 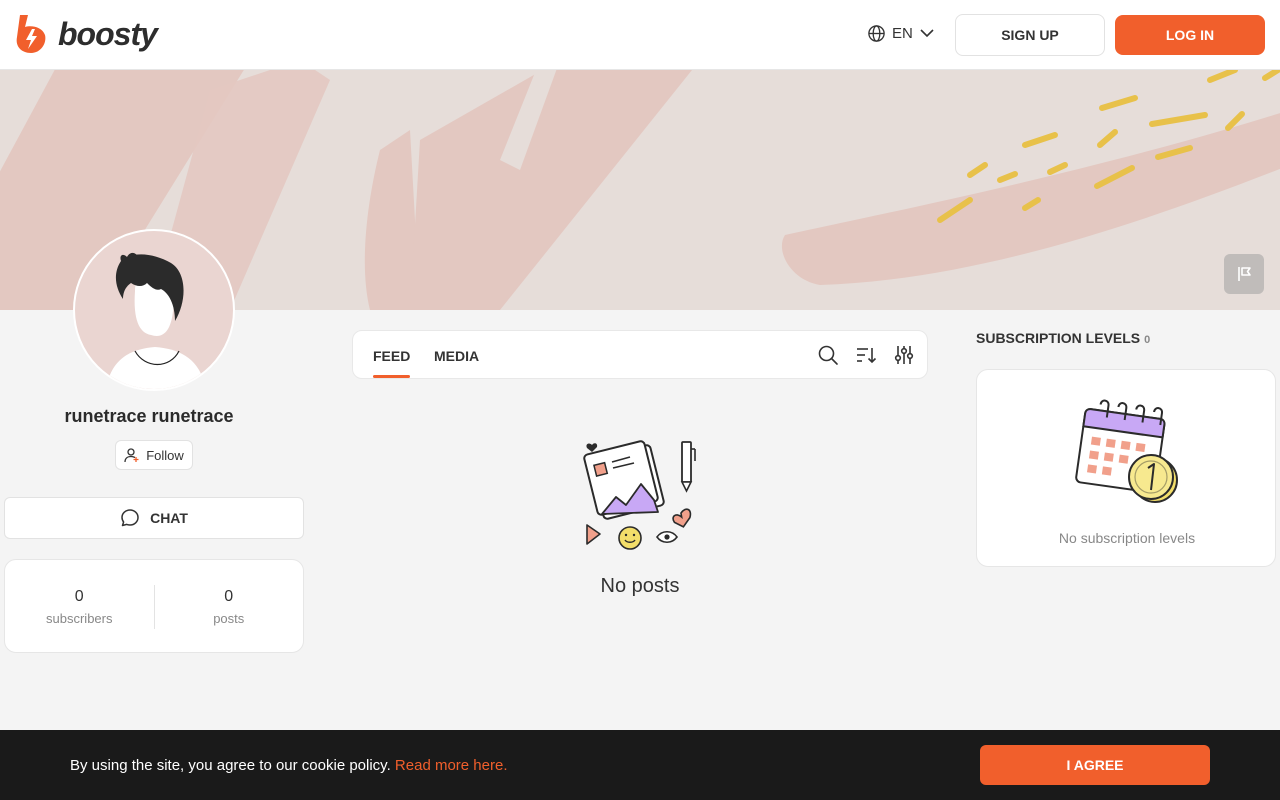 I want to click on language-label: EN, so click(x=902, y=33).